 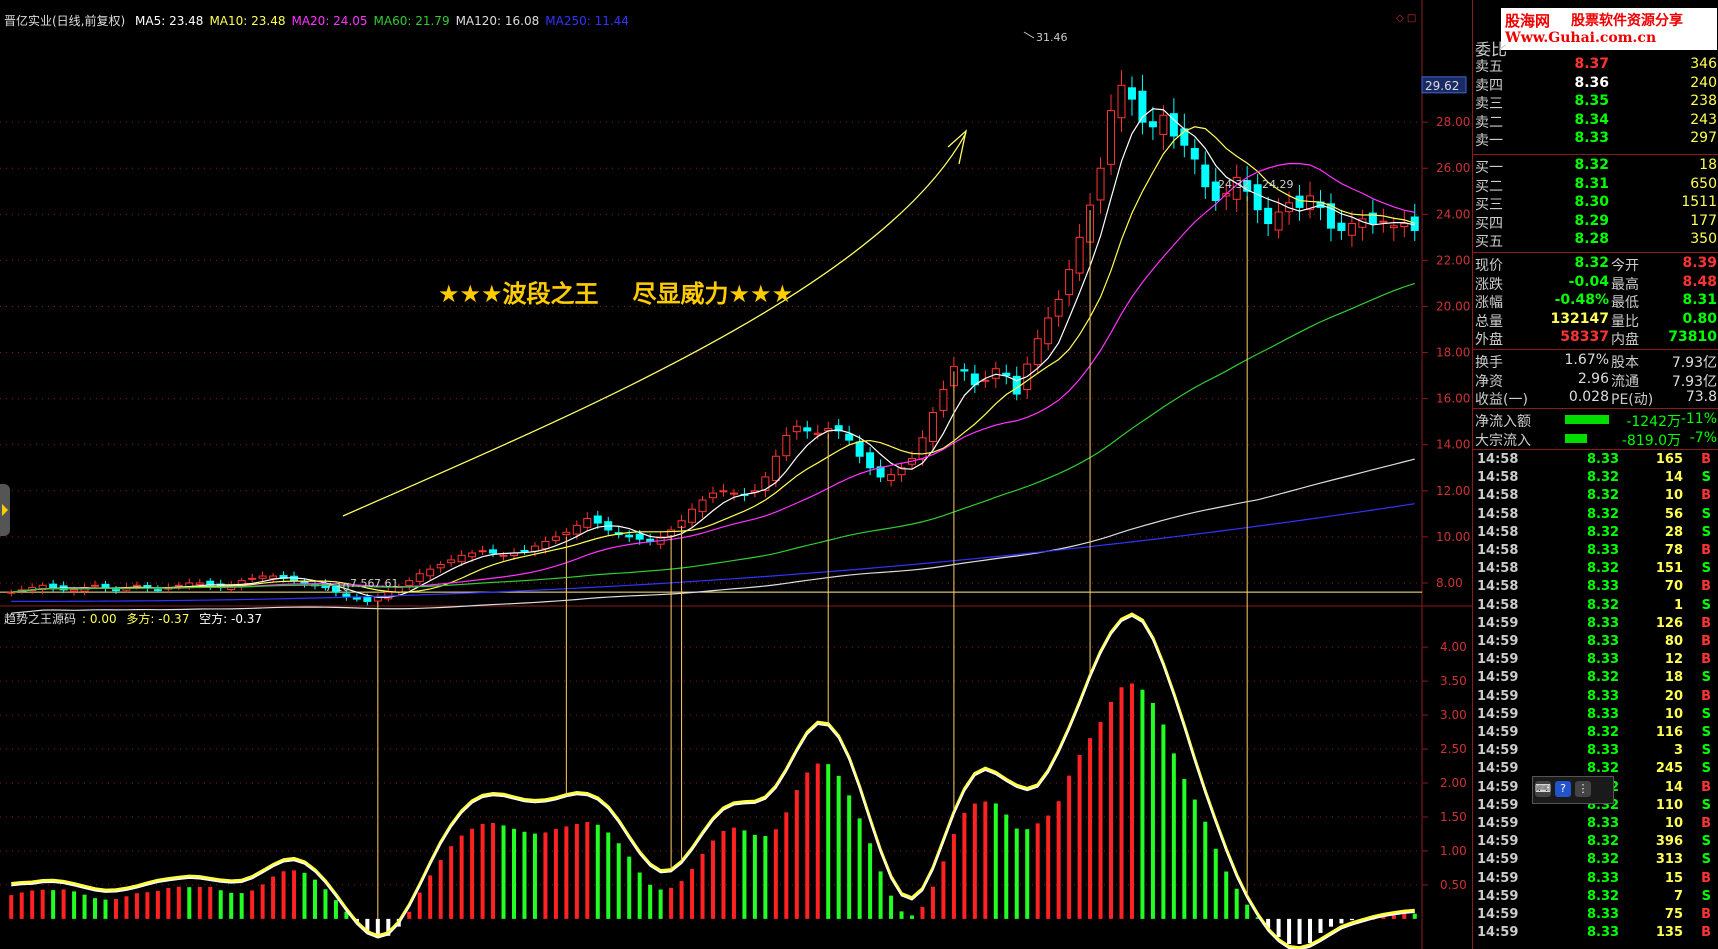 I want to click on recent-a-annotation: 24.32, so click(x=1234, y=184).